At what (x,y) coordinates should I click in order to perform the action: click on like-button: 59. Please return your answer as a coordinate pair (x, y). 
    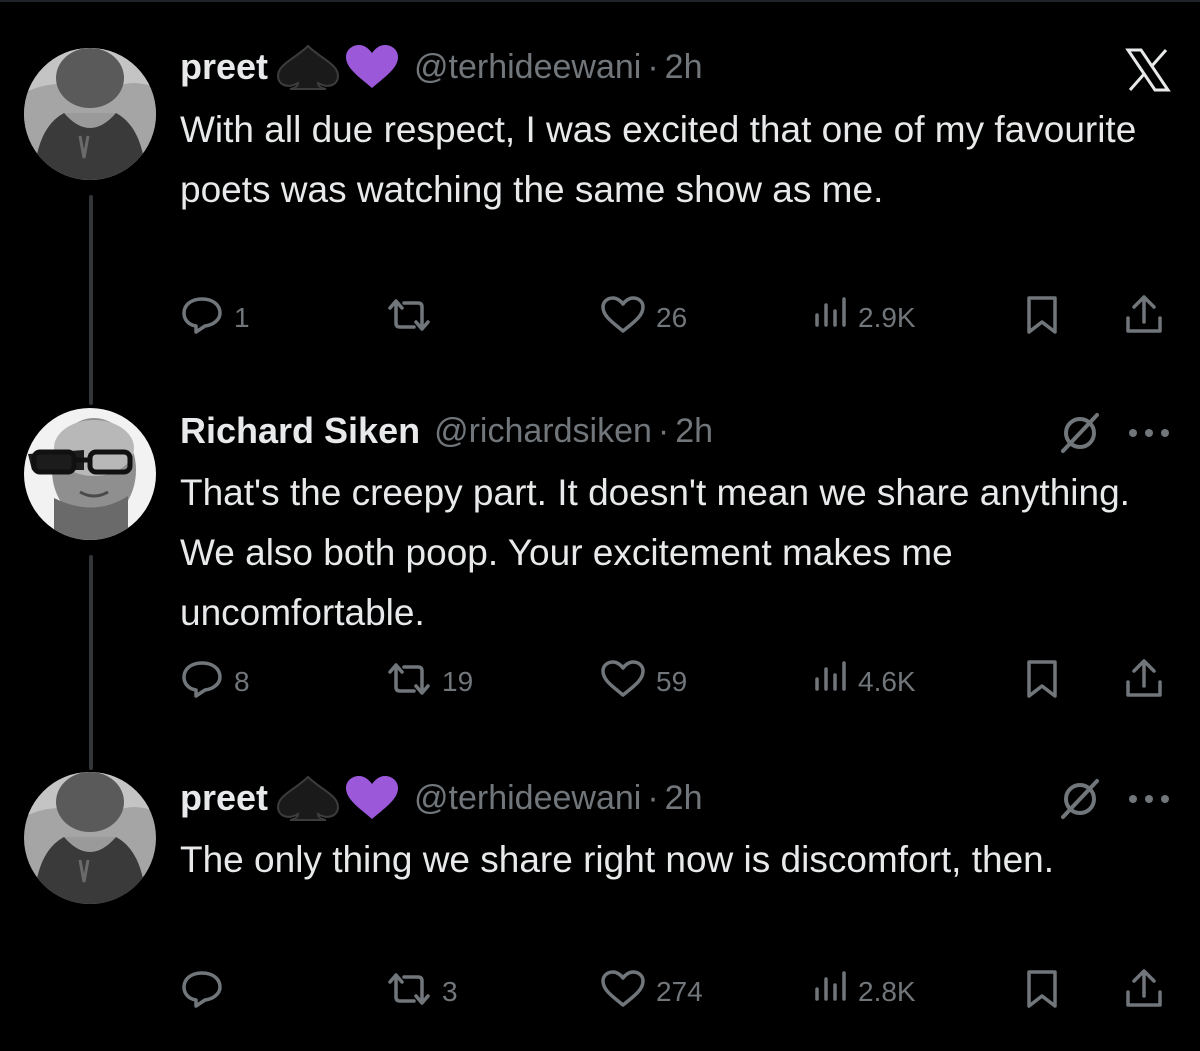
    Looking at the image, I should click on (644, 682).